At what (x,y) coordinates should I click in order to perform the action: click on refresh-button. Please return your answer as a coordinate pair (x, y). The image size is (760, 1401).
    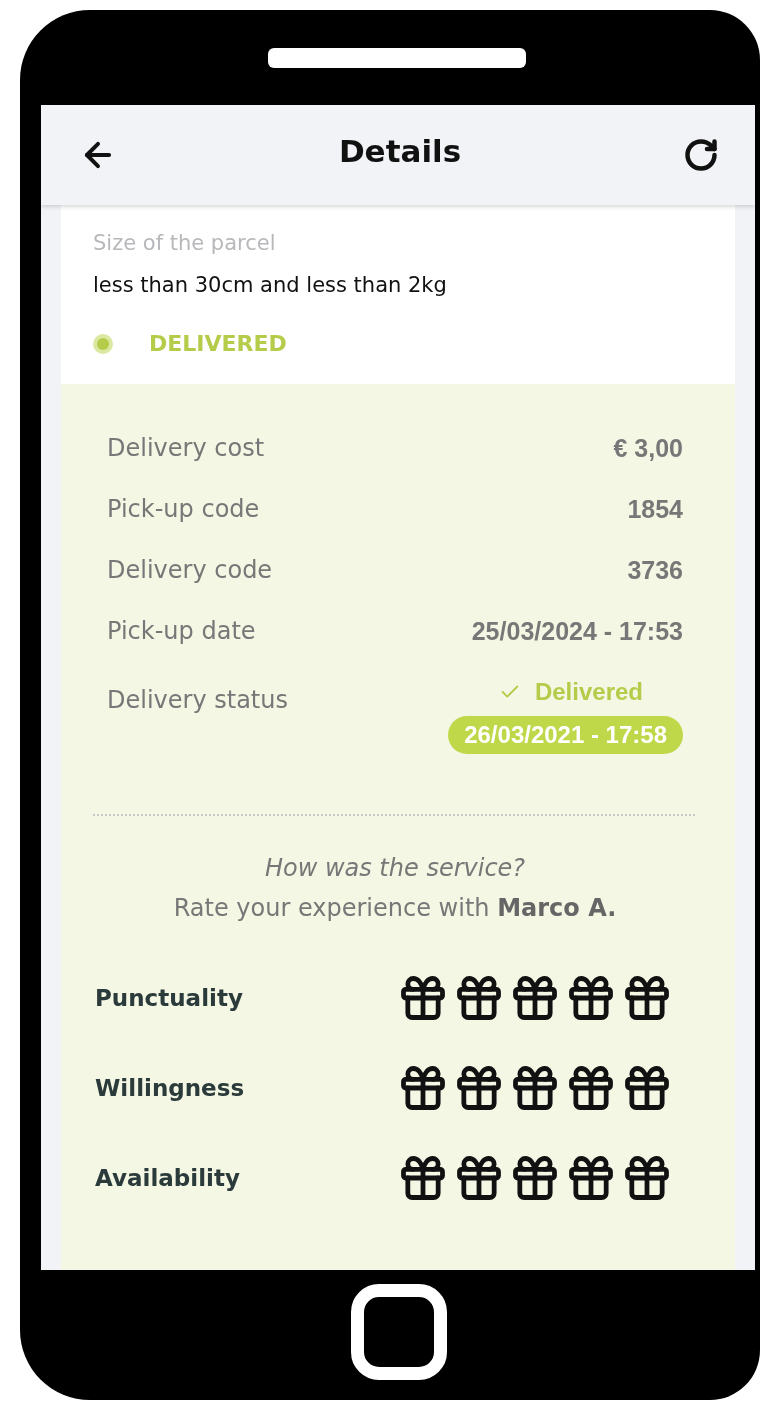
    Looking at the image, I should click on (701, 155).